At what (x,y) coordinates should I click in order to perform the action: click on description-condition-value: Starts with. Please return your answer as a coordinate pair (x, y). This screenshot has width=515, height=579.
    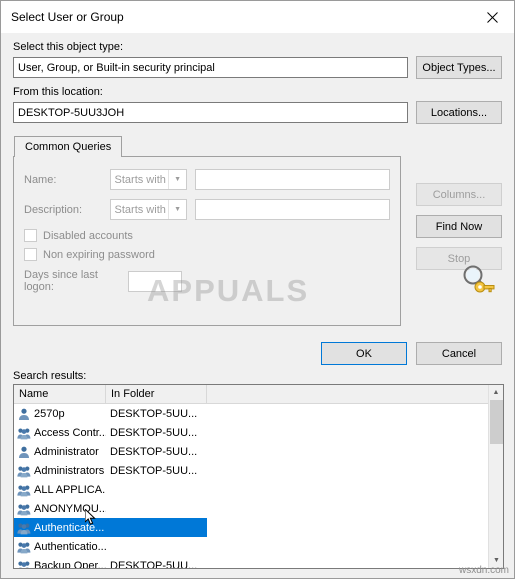
    Looking at the image, I should click on (140, 209).